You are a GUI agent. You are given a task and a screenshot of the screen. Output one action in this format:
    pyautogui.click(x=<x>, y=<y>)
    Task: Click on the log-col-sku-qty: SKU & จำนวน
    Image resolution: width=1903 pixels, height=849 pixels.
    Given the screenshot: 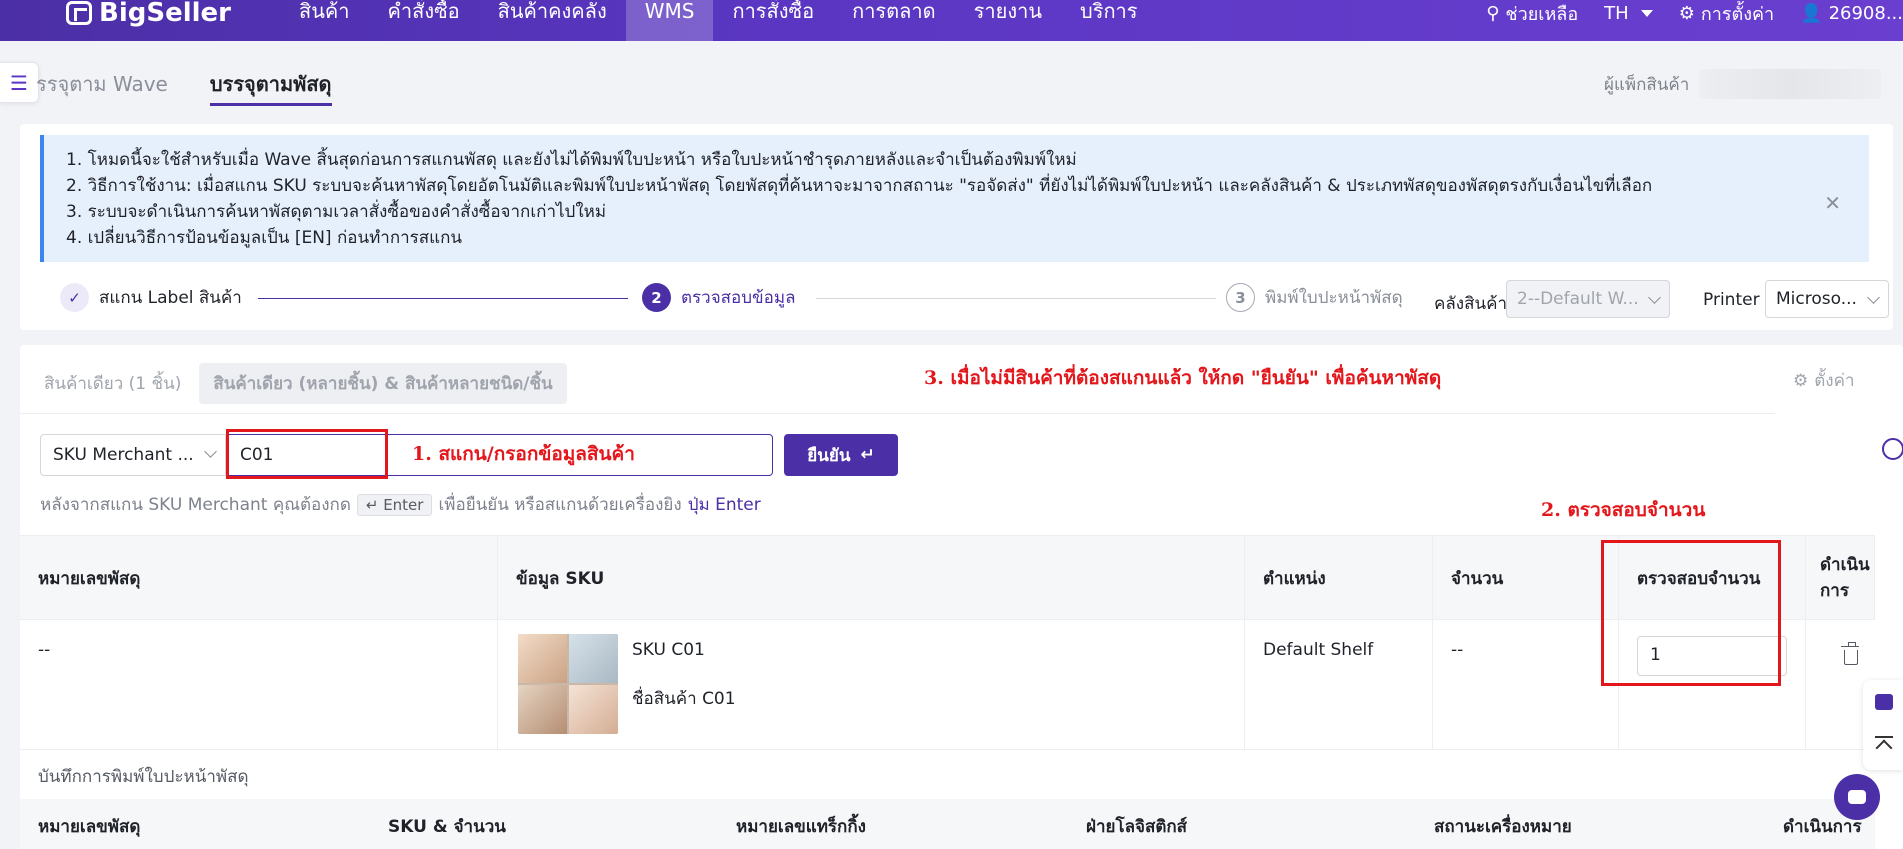 What is the action you would take?
    pyautogui.click(x=447, y=827)
    